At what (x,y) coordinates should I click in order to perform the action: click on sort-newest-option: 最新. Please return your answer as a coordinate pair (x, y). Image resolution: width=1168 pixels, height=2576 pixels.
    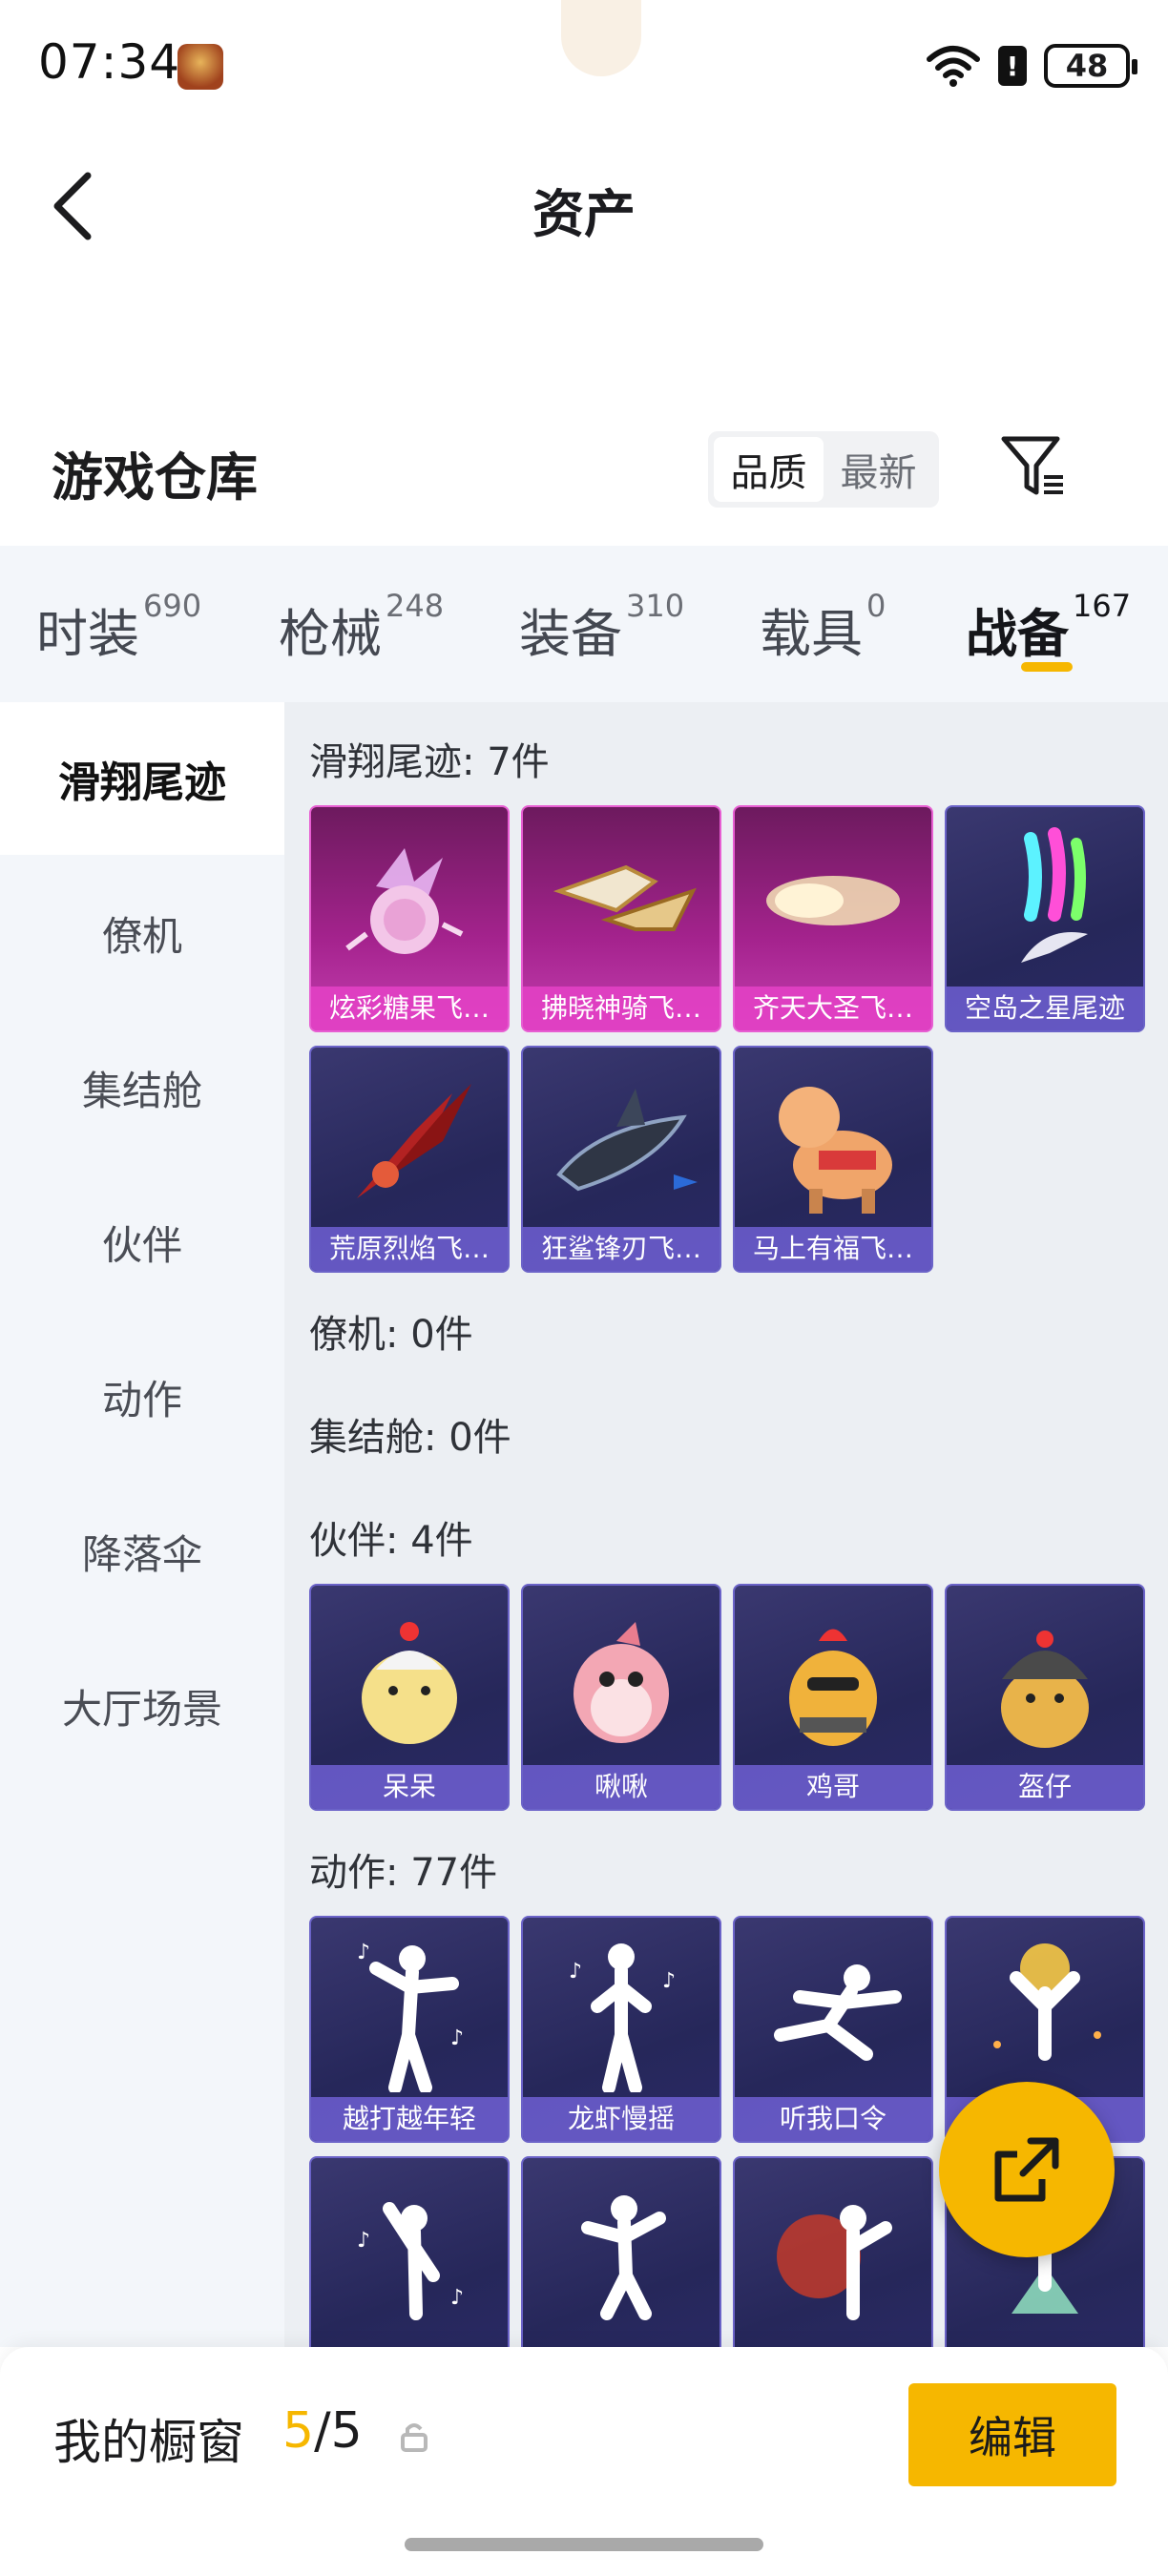
    Looking at the image, I should click on (878, 469).